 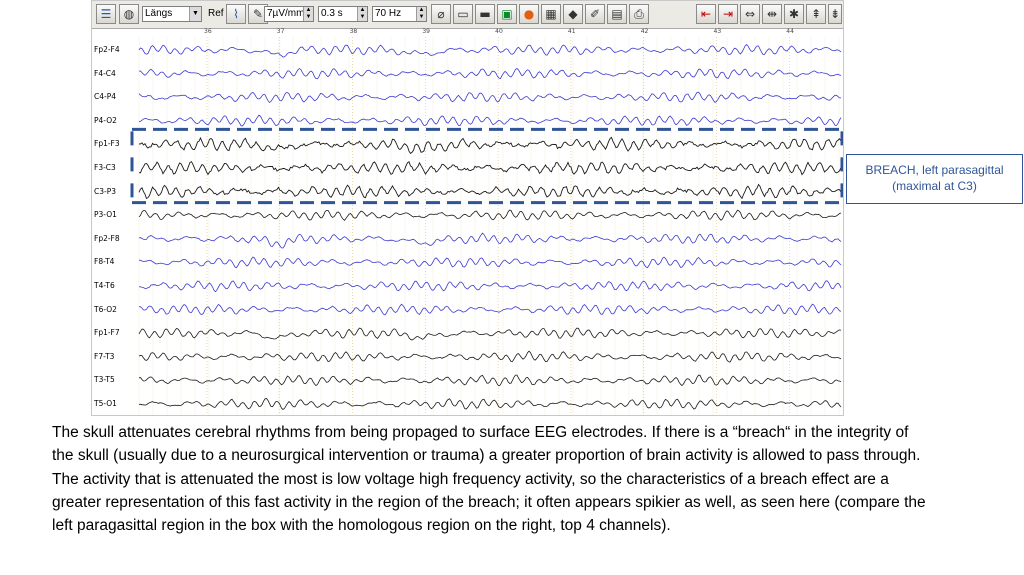 What do you see at coordinates (104, 356) in the screenshot?
I see `channel-label: F7-T3` at bounding box center [104, 356].